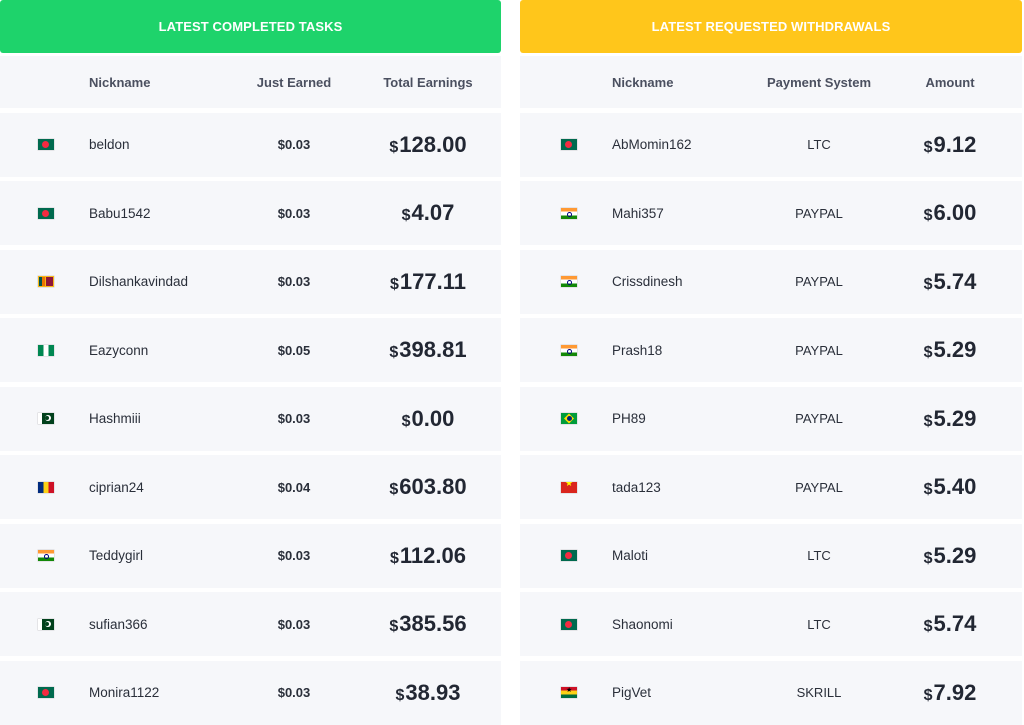 The width and height of the screenshot is (1024, 725). I want to click on total-earnings: $177.11, so click(428, 282).